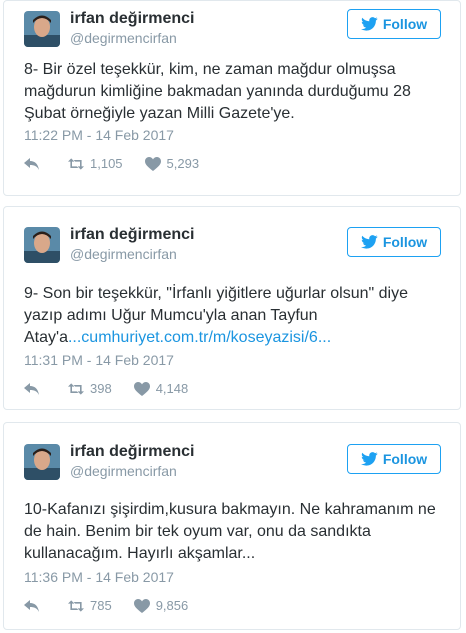 Image resolution: width=466 pixels, height=633 pixels. I want to click on tweet-actions: 785 9,856, so click(117, 605).